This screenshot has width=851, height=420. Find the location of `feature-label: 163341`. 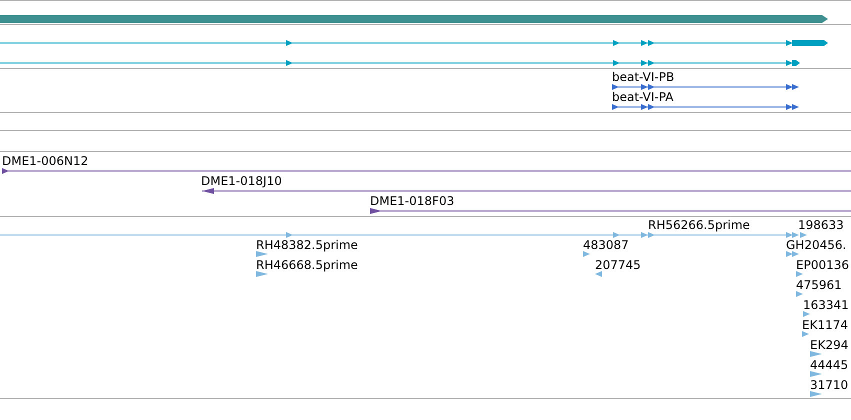

feature-label: 163341 is located at coordinates (826, 305).